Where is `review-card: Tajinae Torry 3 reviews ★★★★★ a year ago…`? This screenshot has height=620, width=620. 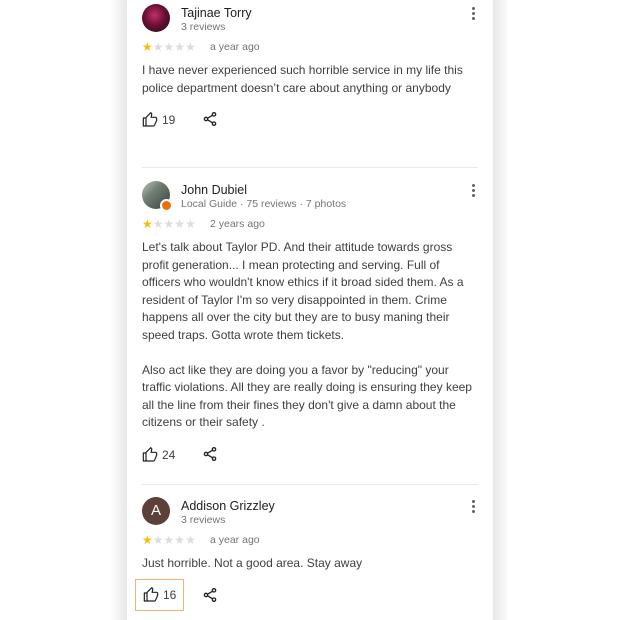 review-card: Tajinae Torry 3 reviews ★★★★★ a year ago… is located at coordinates (310, 68).